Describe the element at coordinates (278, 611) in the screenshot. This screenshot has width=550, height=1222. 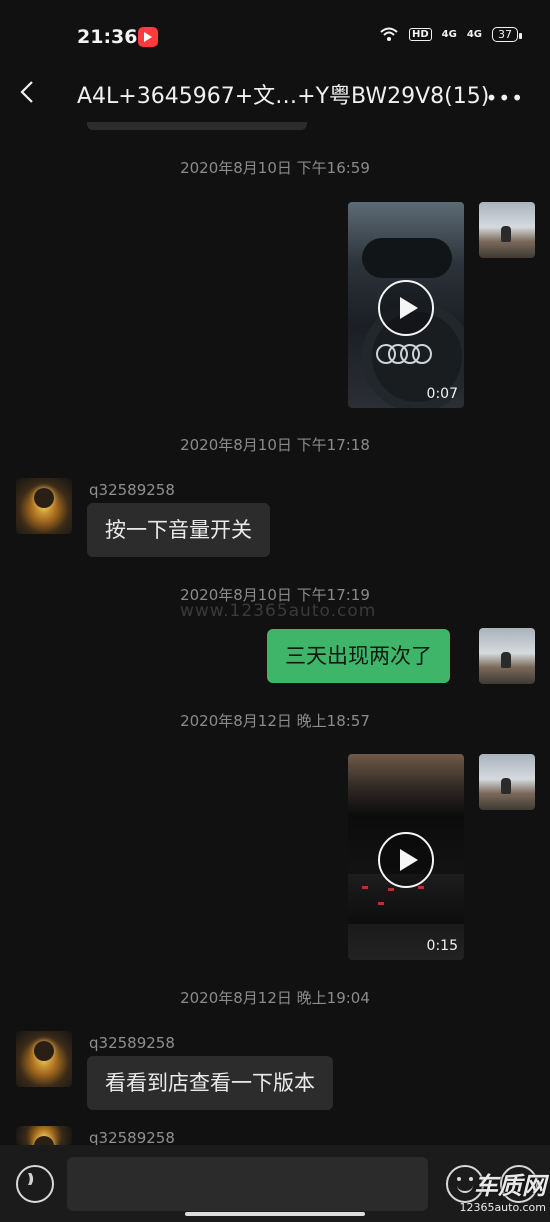
I see `watermark-text: www.12365auto.com` at that location.